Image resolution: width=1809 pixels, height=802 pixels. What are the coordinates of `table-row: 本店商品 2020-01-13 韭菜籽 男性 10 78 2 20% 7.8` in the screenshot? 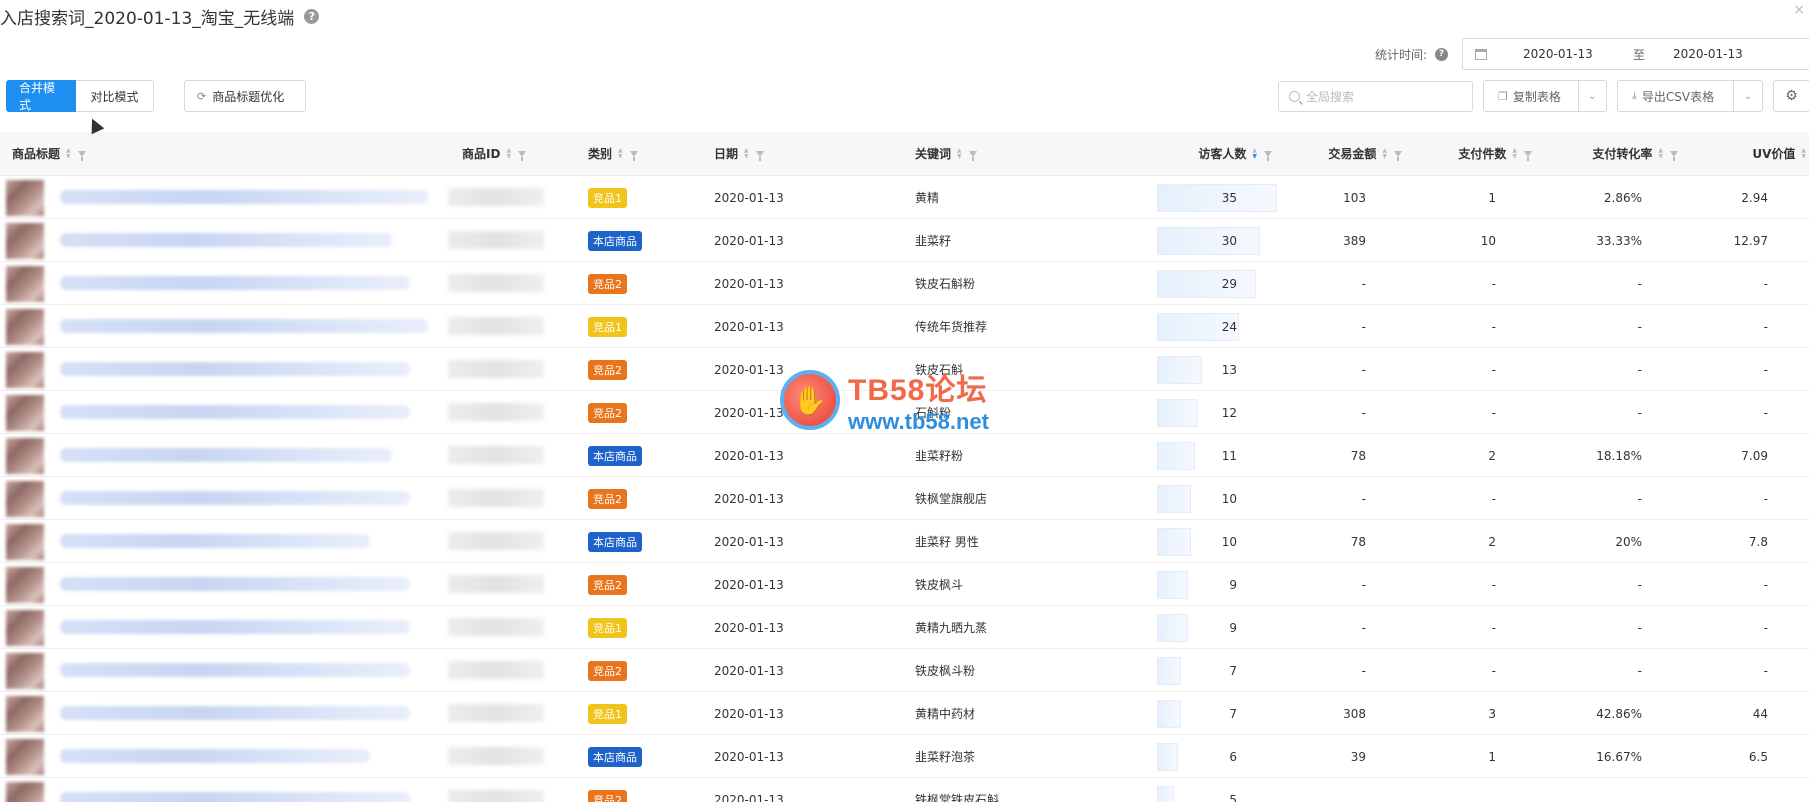 It's located at (904, 541).